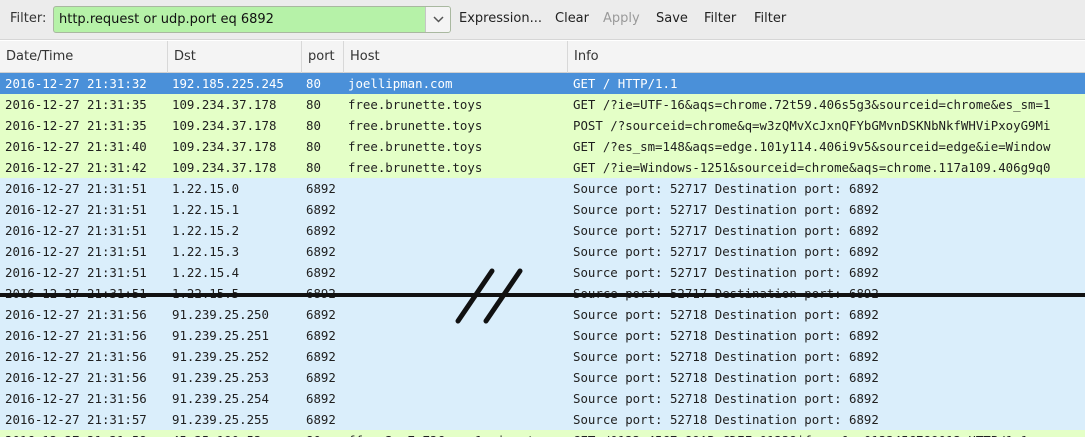 This screenshot has width=1085, height=437. I want to click on clear-button: Clear, so click(572, 18).